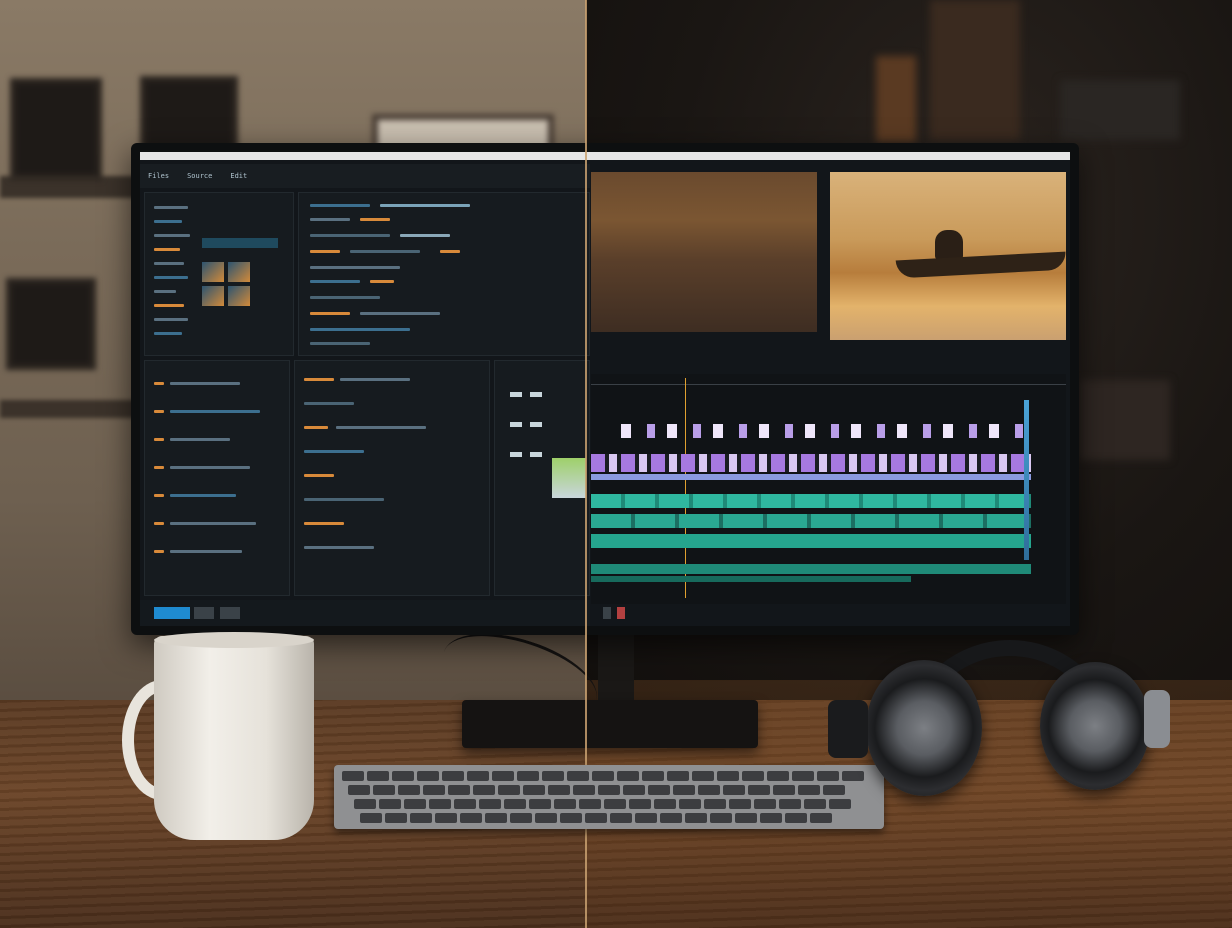 The width and height of the screenshot is (1232, 928). What do you see at coordinates (811, 477) in the screenshot?
I see `video-clip-bar` at bounding box center [811, 477].